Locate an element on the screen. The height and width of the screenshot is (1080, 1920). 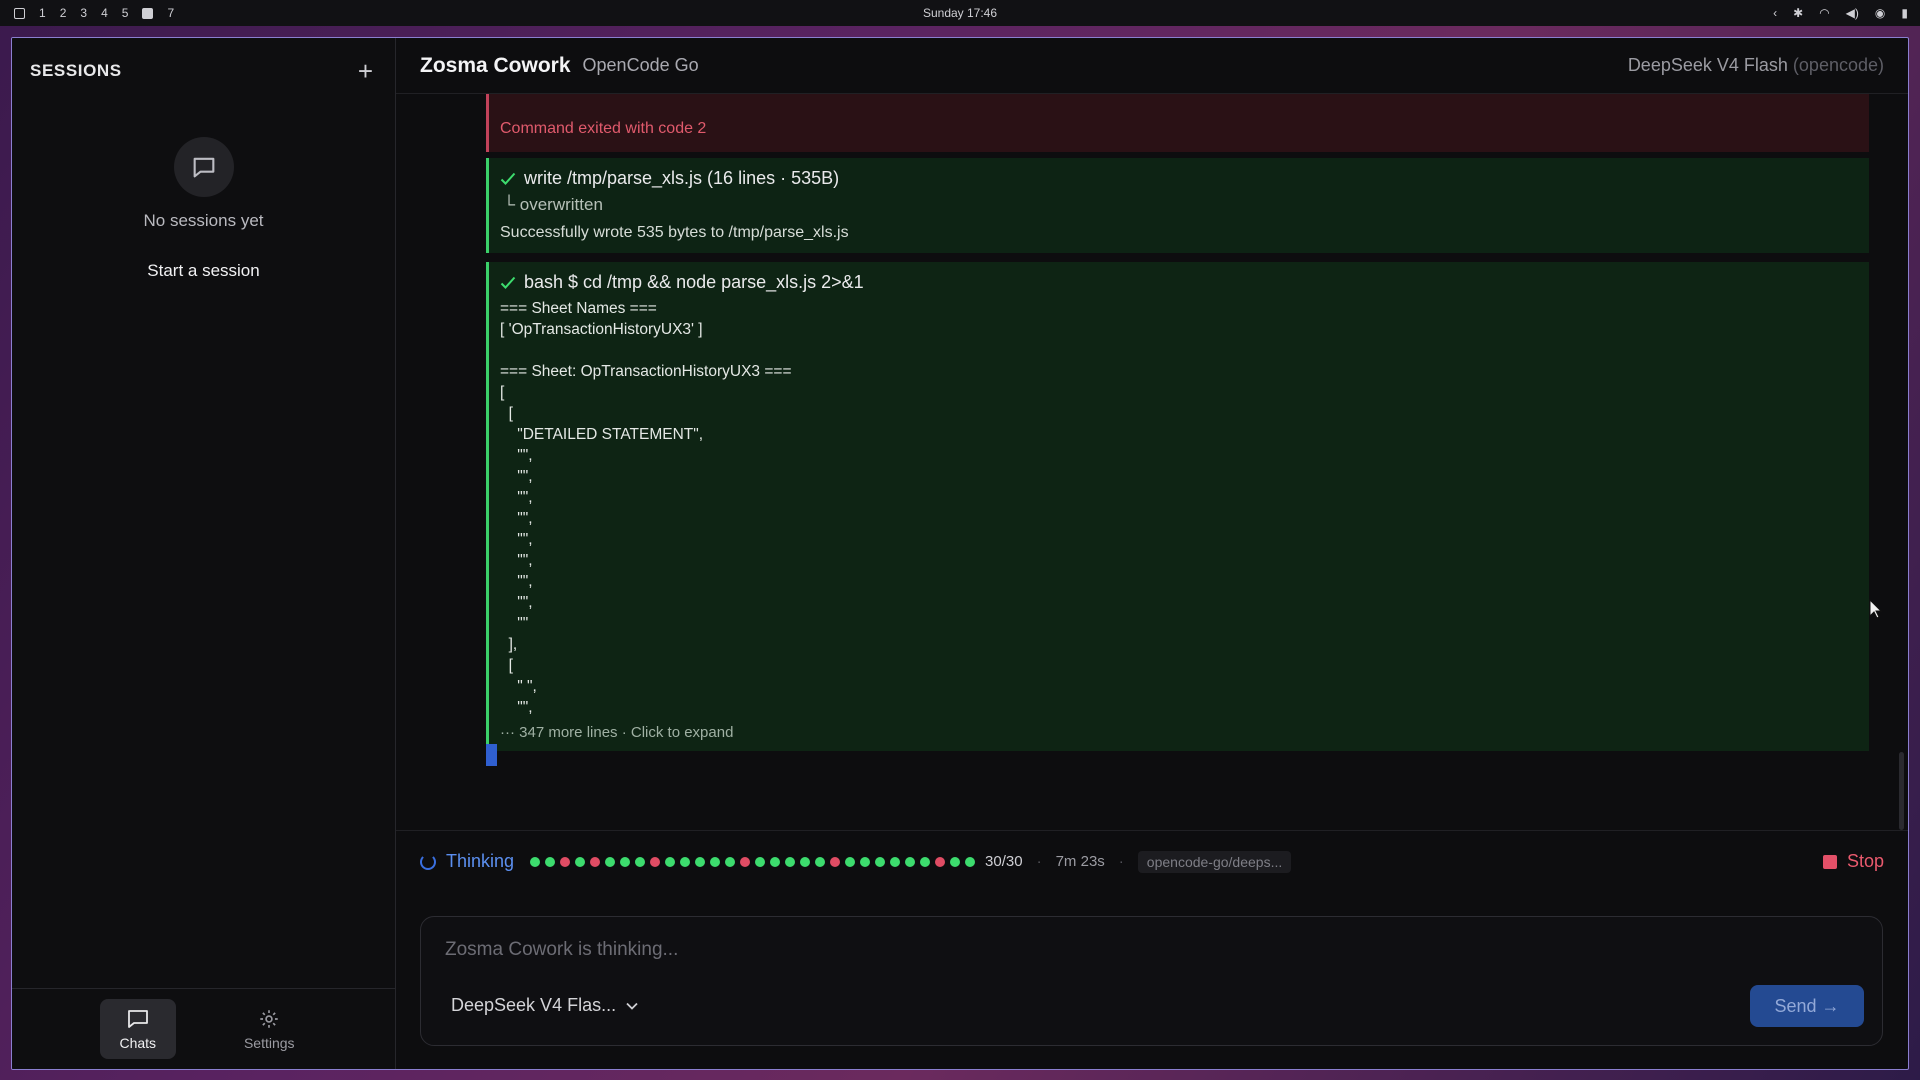
send-button: Send → is located at coordinates (1807, 1006).